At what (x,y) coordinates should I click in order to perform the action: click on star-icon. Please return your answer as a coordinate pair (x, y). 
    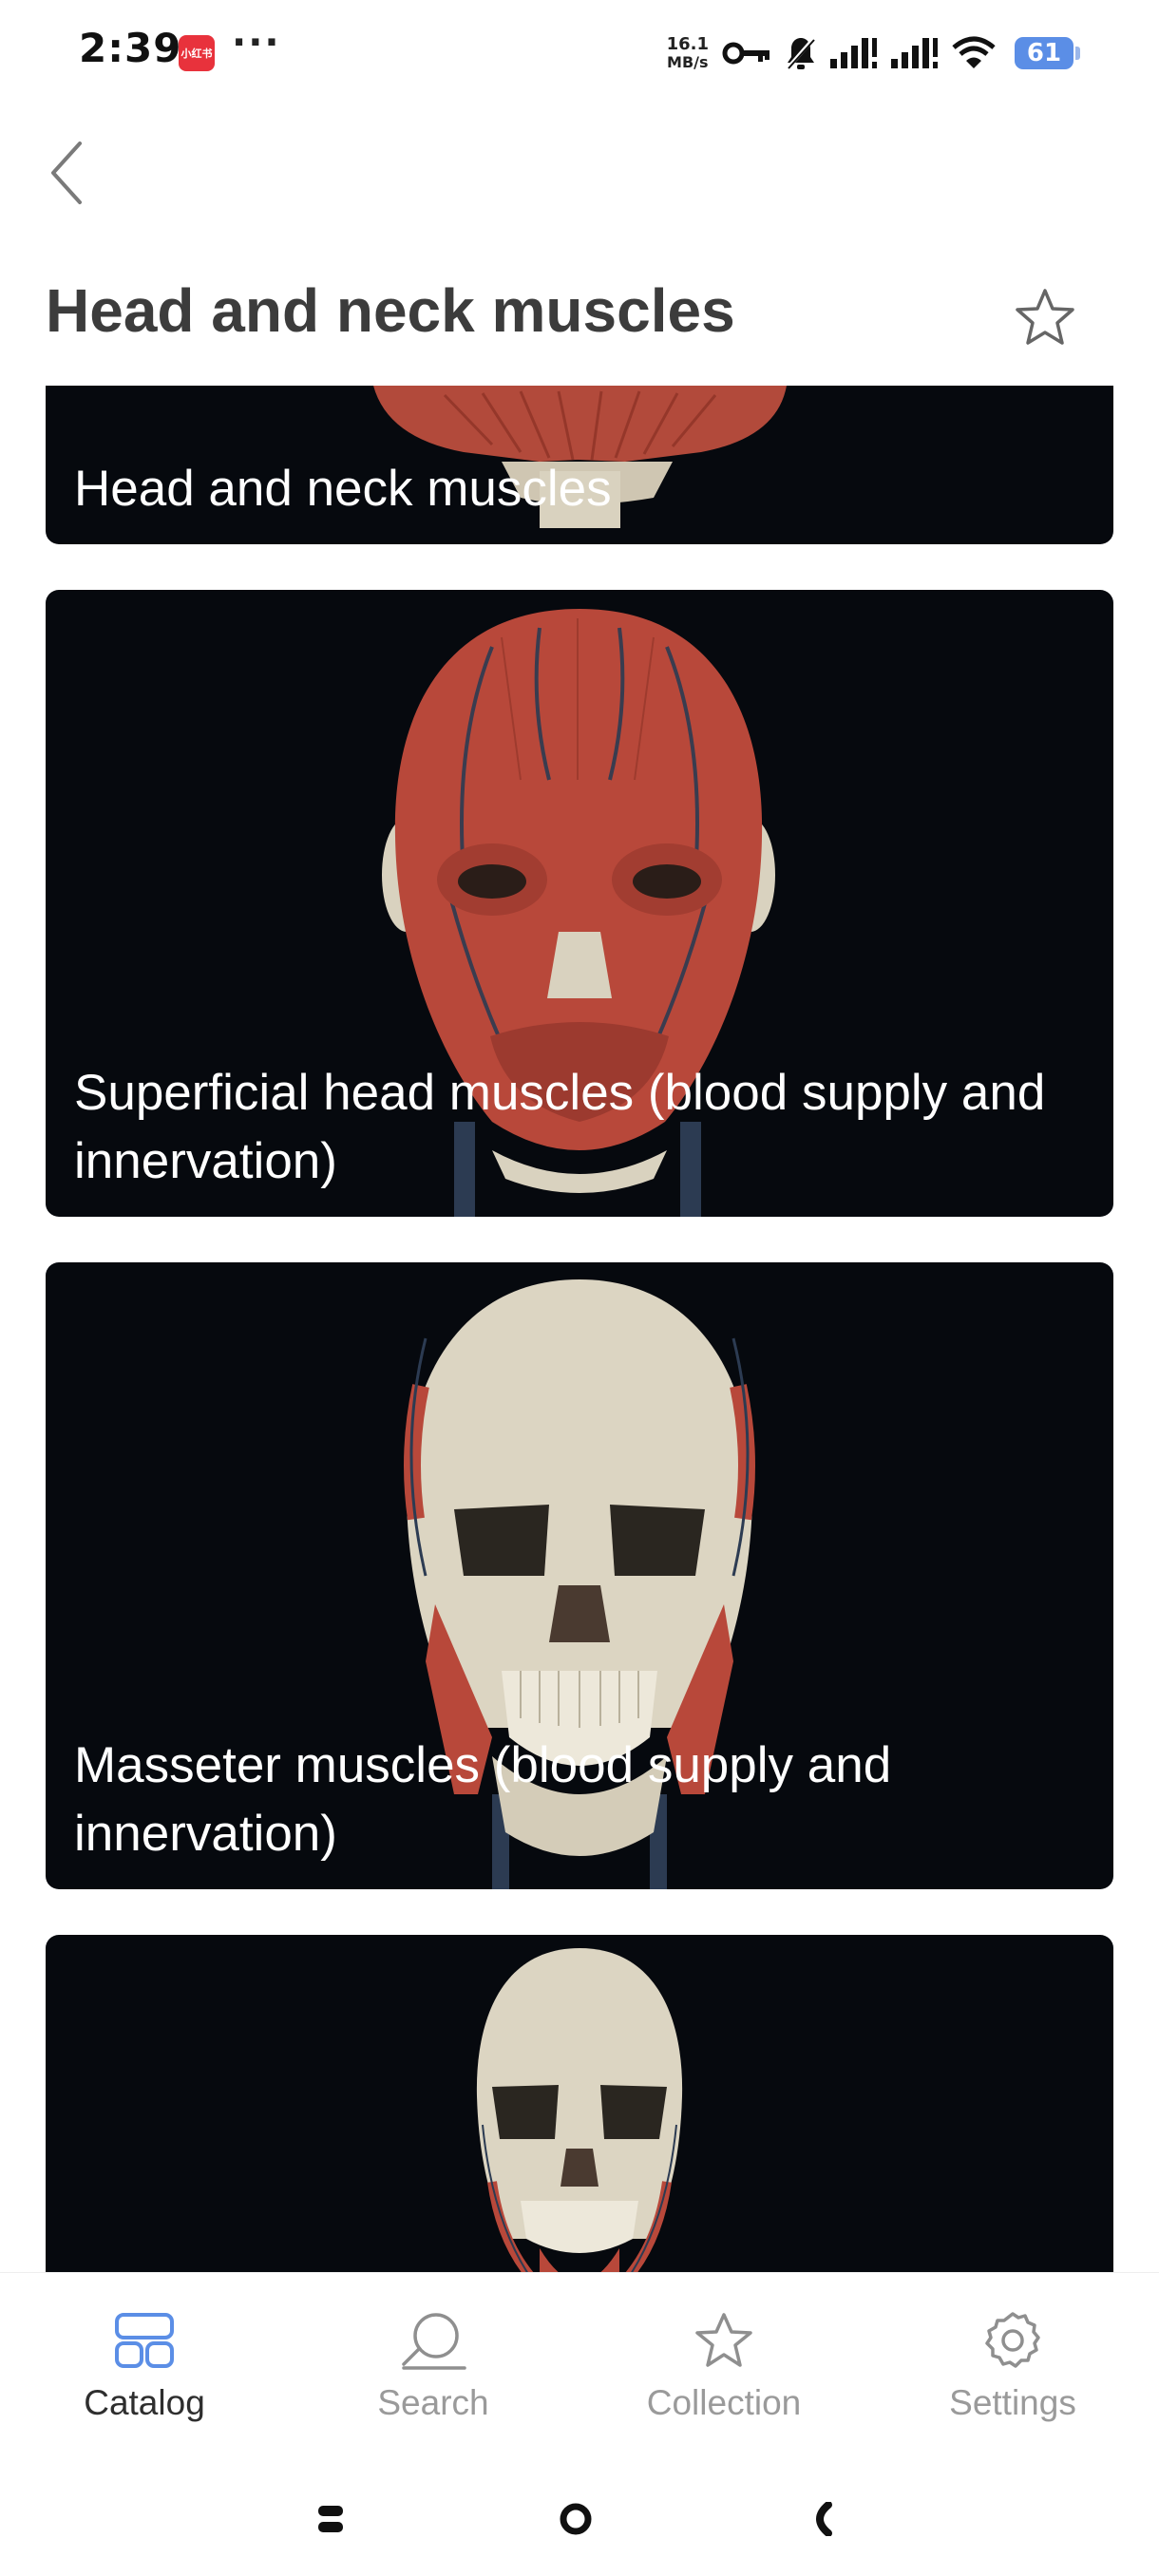
    Looking at the image, I should click on (724, 2340).